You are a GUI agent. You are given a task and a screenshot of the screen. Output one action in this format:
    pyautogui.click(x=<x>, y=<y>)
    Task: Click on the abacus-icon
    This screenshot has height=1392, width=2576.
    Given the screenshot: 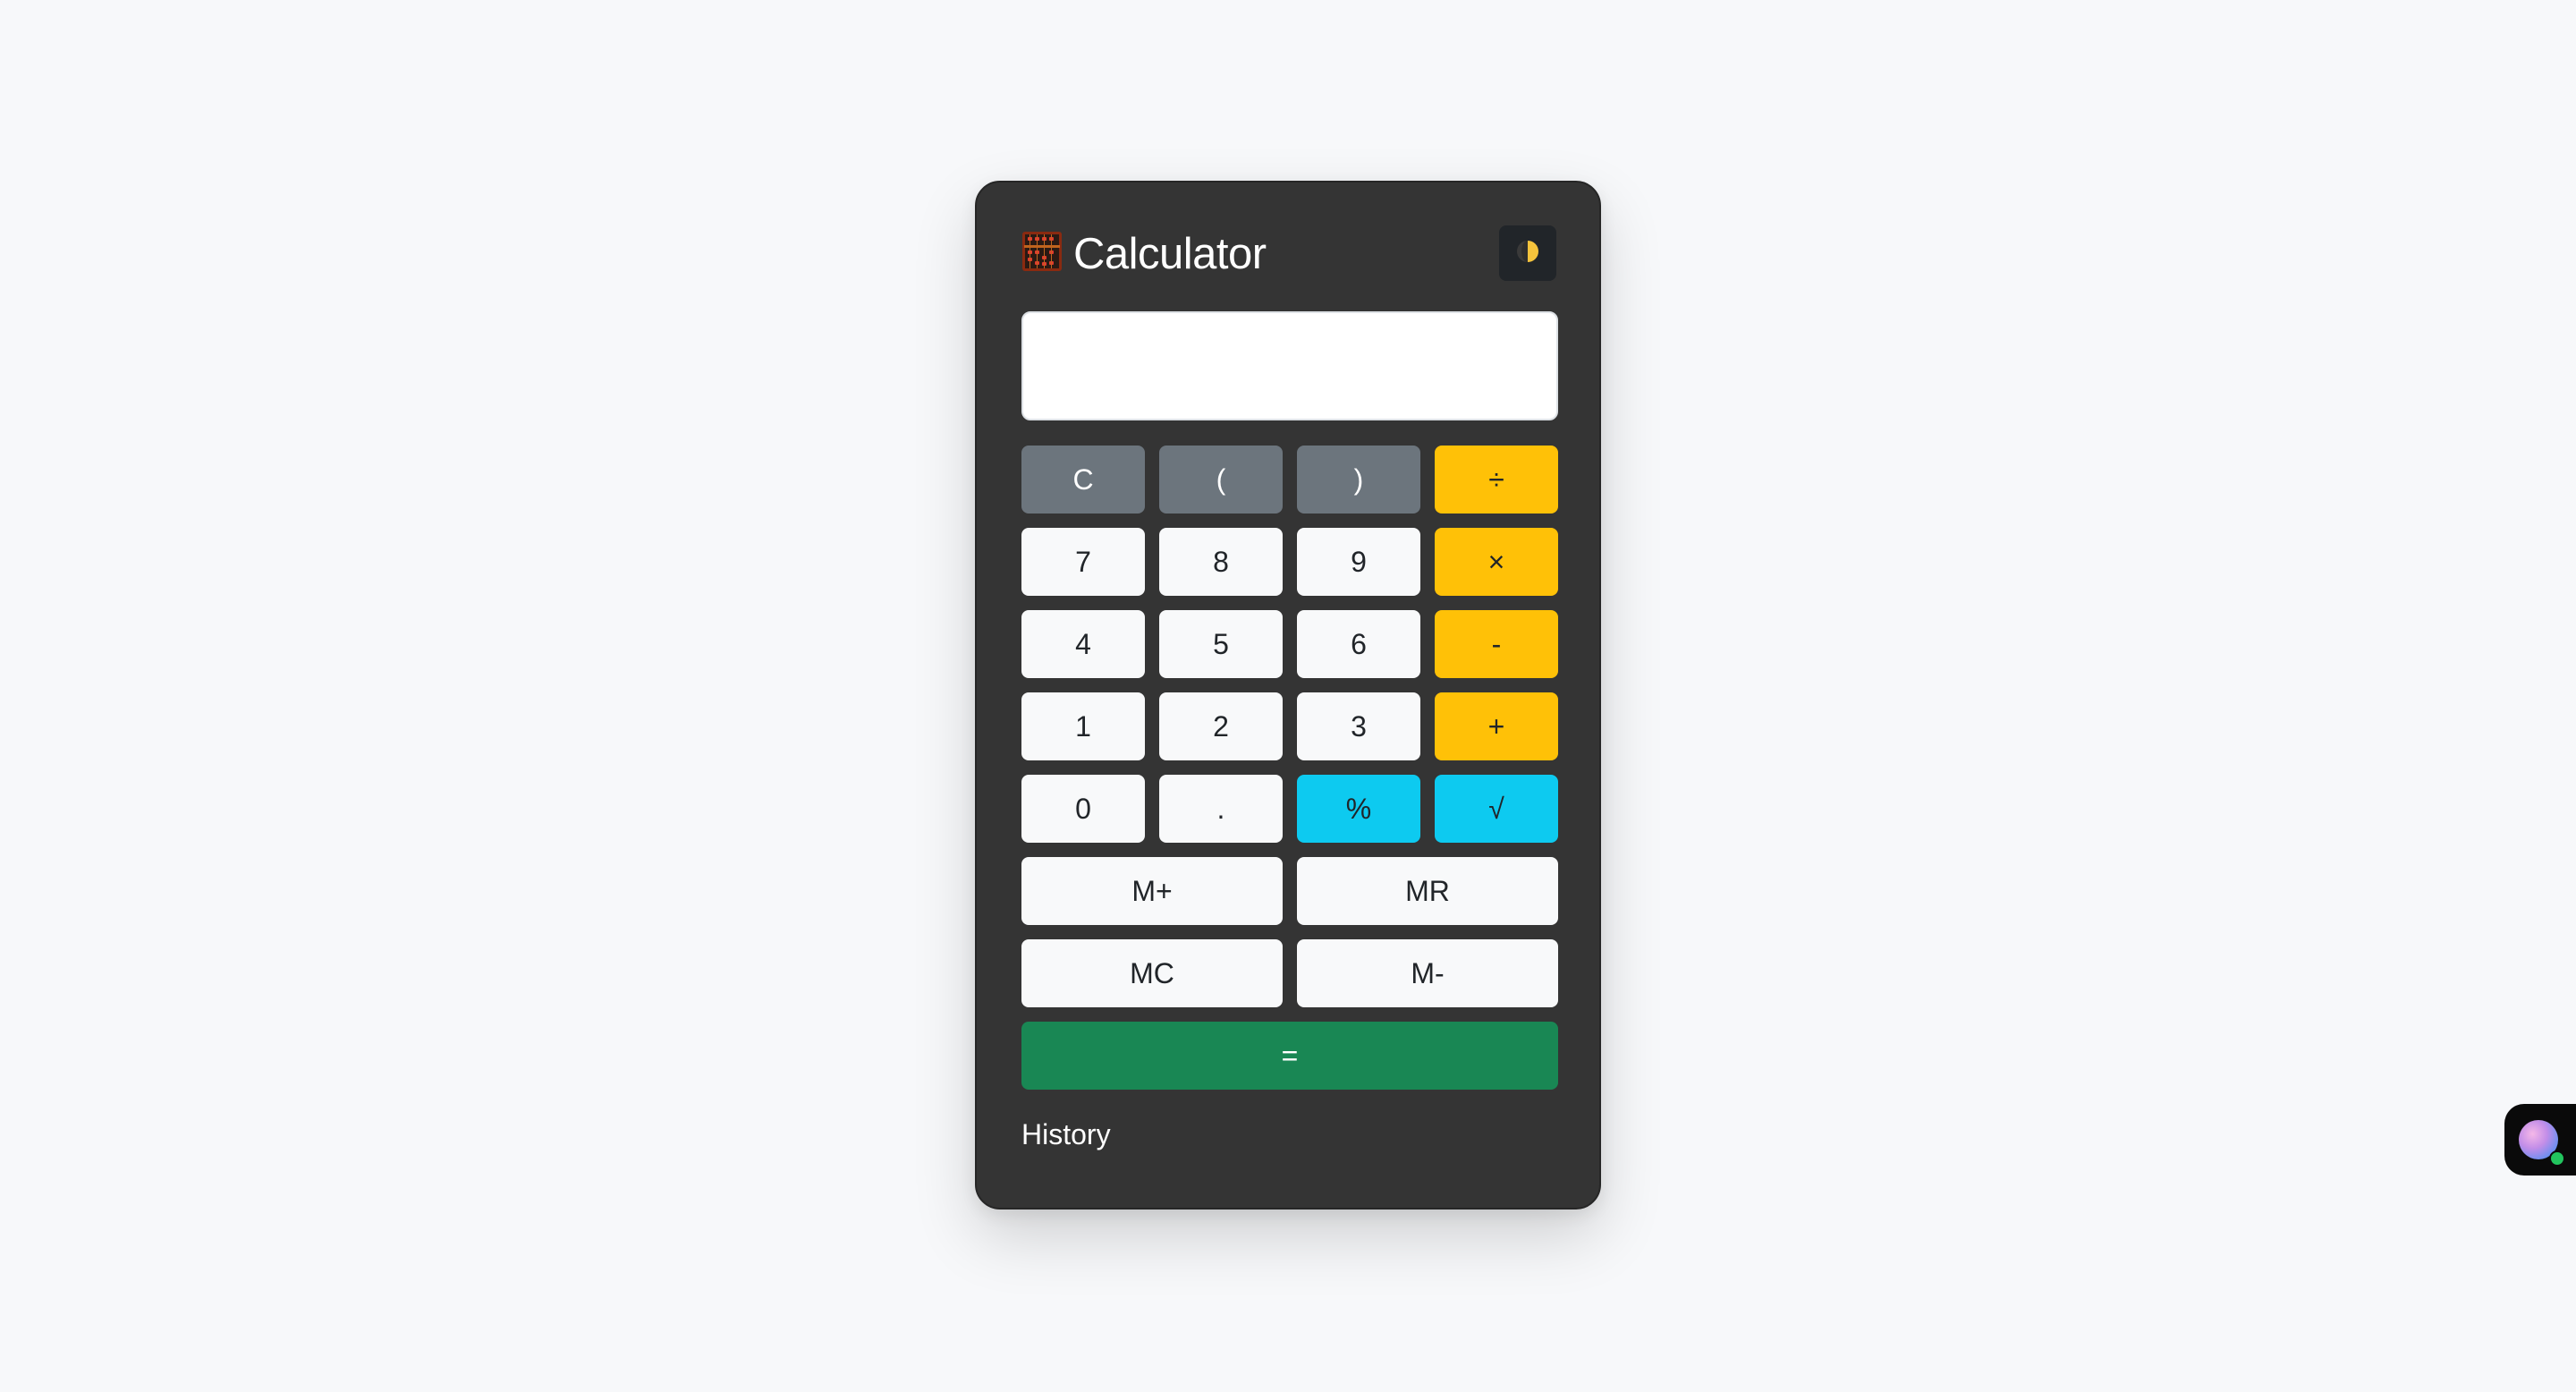 What is the action you would take?
    pyautogui.click(x=1042, y=251)
    